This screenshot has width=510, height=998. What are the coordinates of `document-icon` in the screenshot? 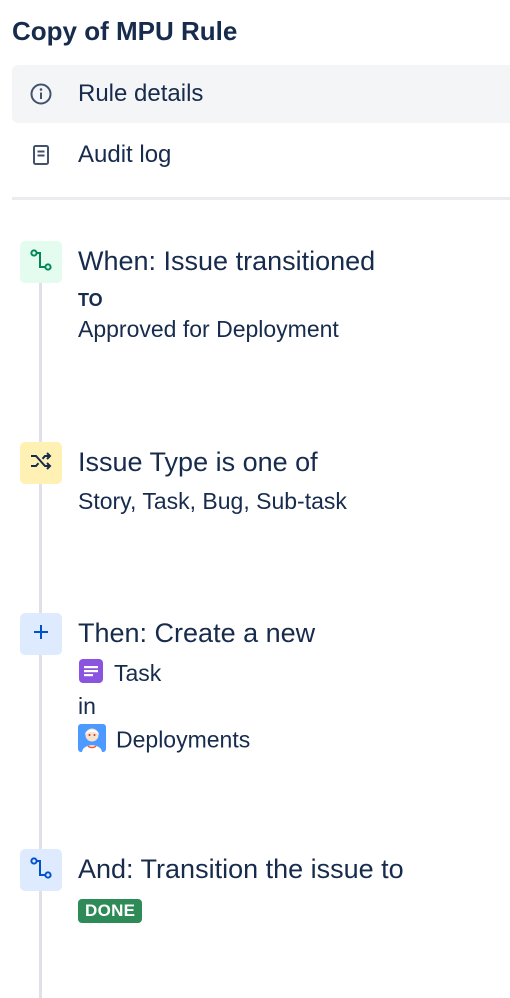 It's located at (41, 155).